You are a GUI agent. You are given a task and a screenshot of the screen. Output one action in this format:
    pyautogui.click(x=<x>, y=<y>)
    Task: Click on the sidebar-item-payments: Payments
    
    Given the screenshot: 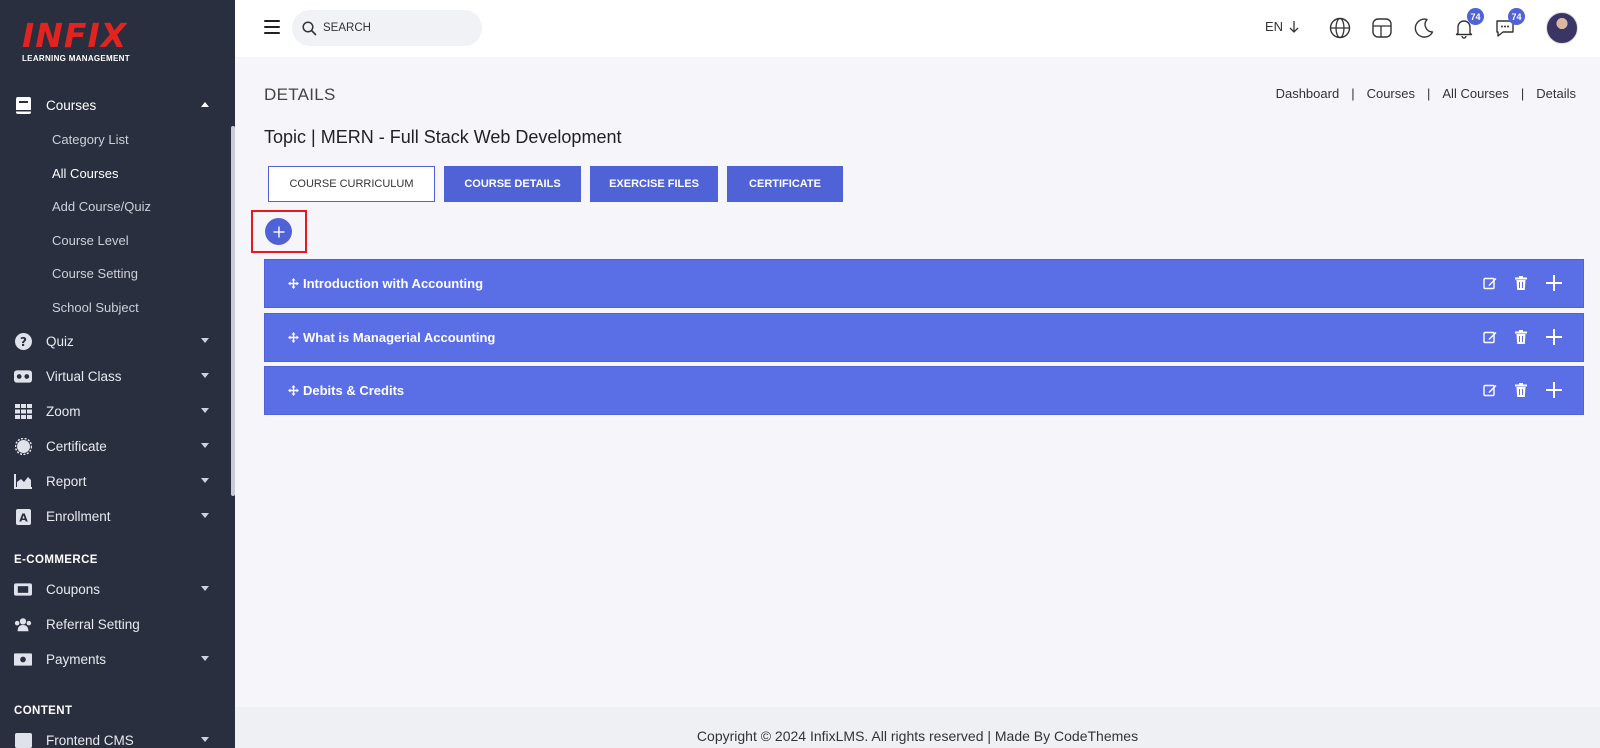 What is the action you would take?
    pyautogui.click(x=115, y=659)
    